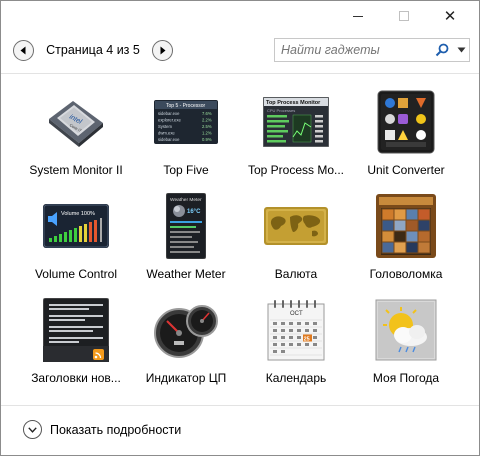 The height and width of the screenshot is (456, 480). What do you see at coordinates (186, 378) in the screenshot?
I see `gadget-name: Индикатор ЦП` at bounding box center [186, 378].